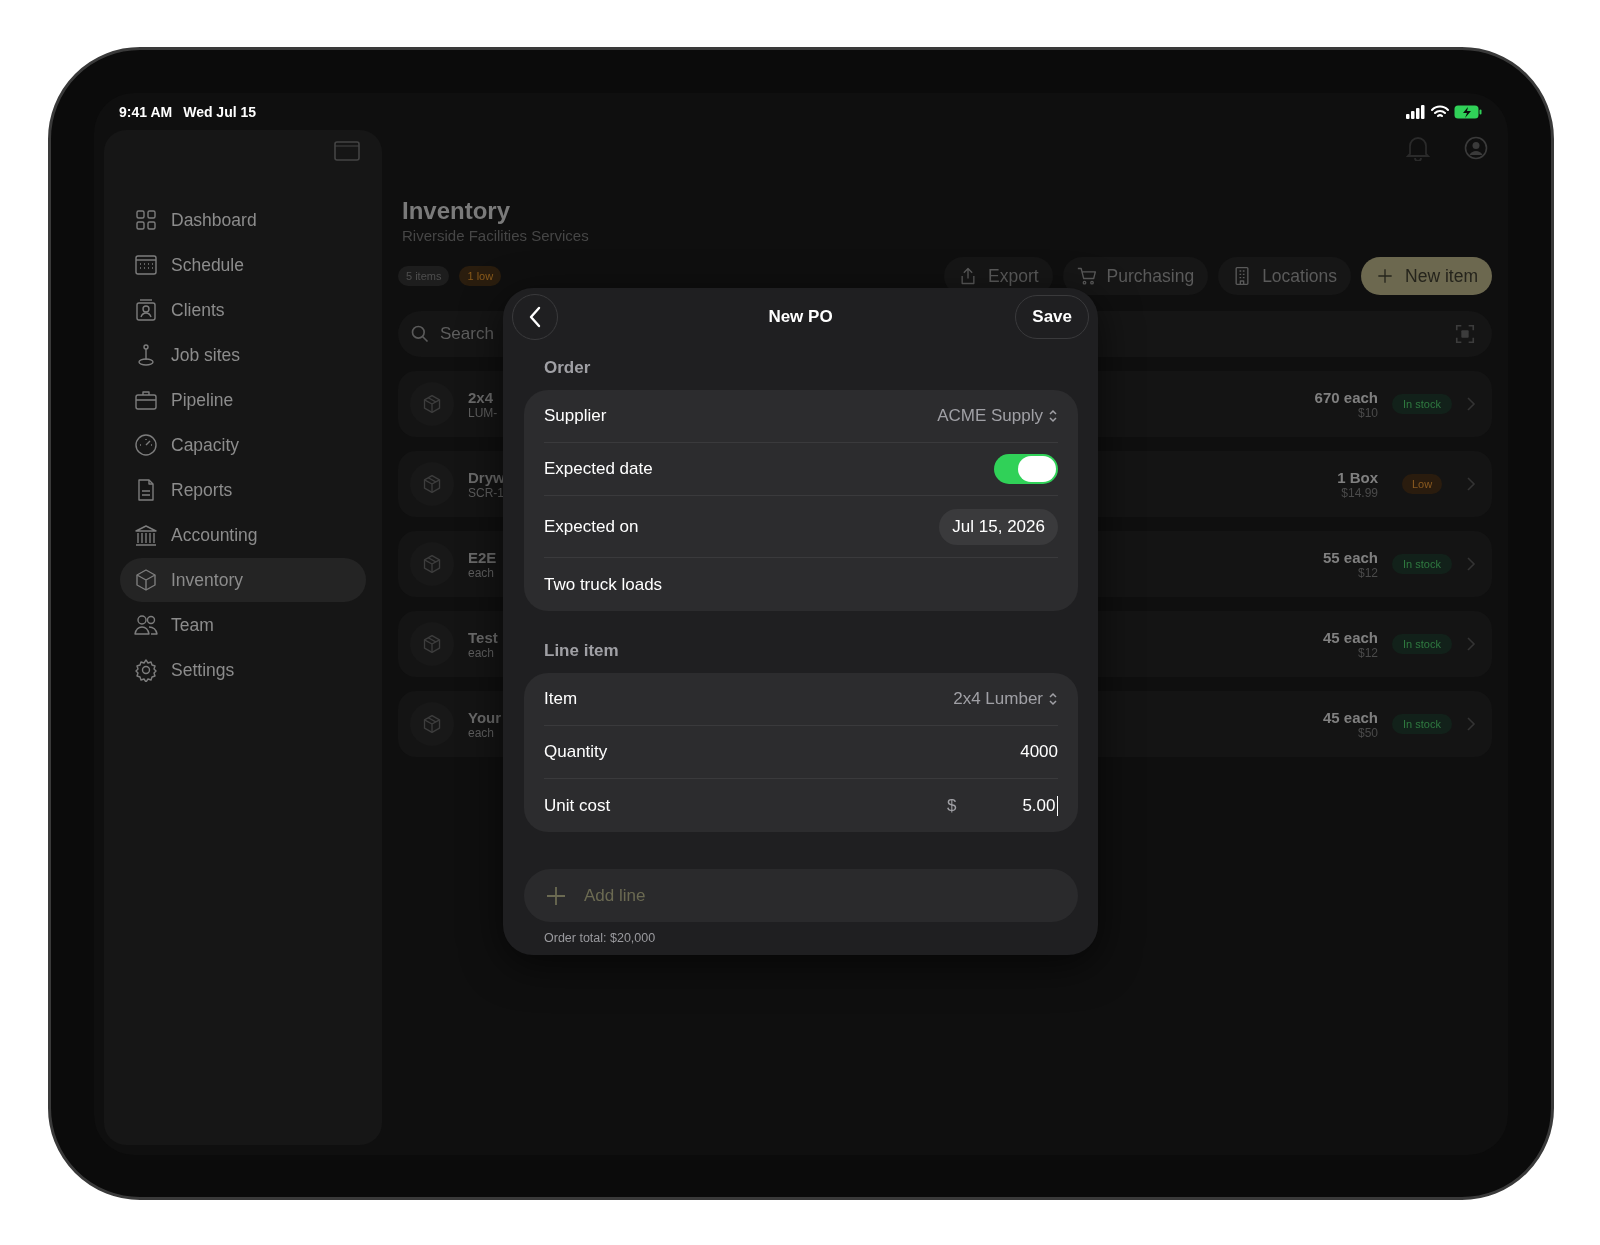 Image resolution: width=1600 pixels, height=1245 pixels. What do you see at coordinates (591, 526) in the screenshot?
I see `field-label: Expected on` at bounding box center [591, 526].